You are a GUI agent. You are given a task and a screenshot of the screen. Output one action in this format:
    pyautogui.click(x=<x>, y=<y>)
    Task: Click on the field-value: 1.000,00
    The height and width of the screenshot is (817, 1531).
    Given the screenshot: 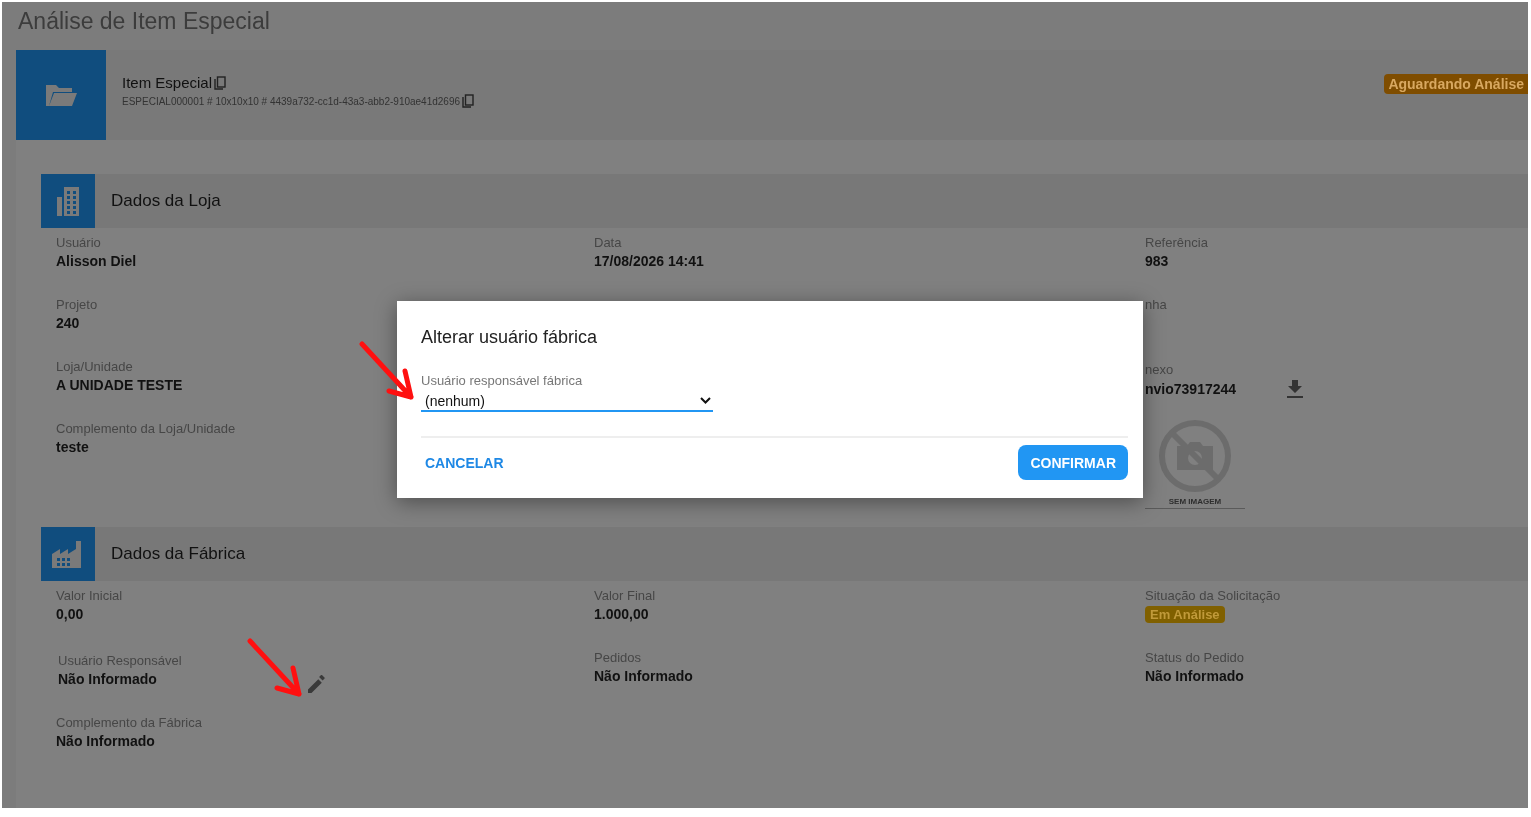 What is the action you would take?
    pyautogui.click(x=621, y=614)
    